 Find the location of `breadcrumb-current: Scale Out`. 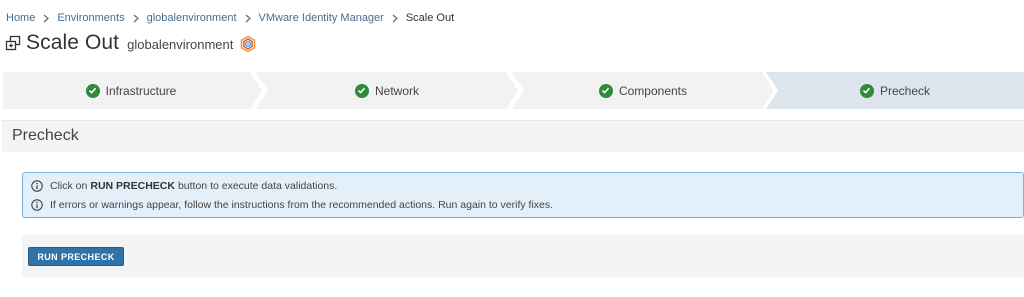

breadcrumb-current: Scale Out is located at coordinates (430, 18).